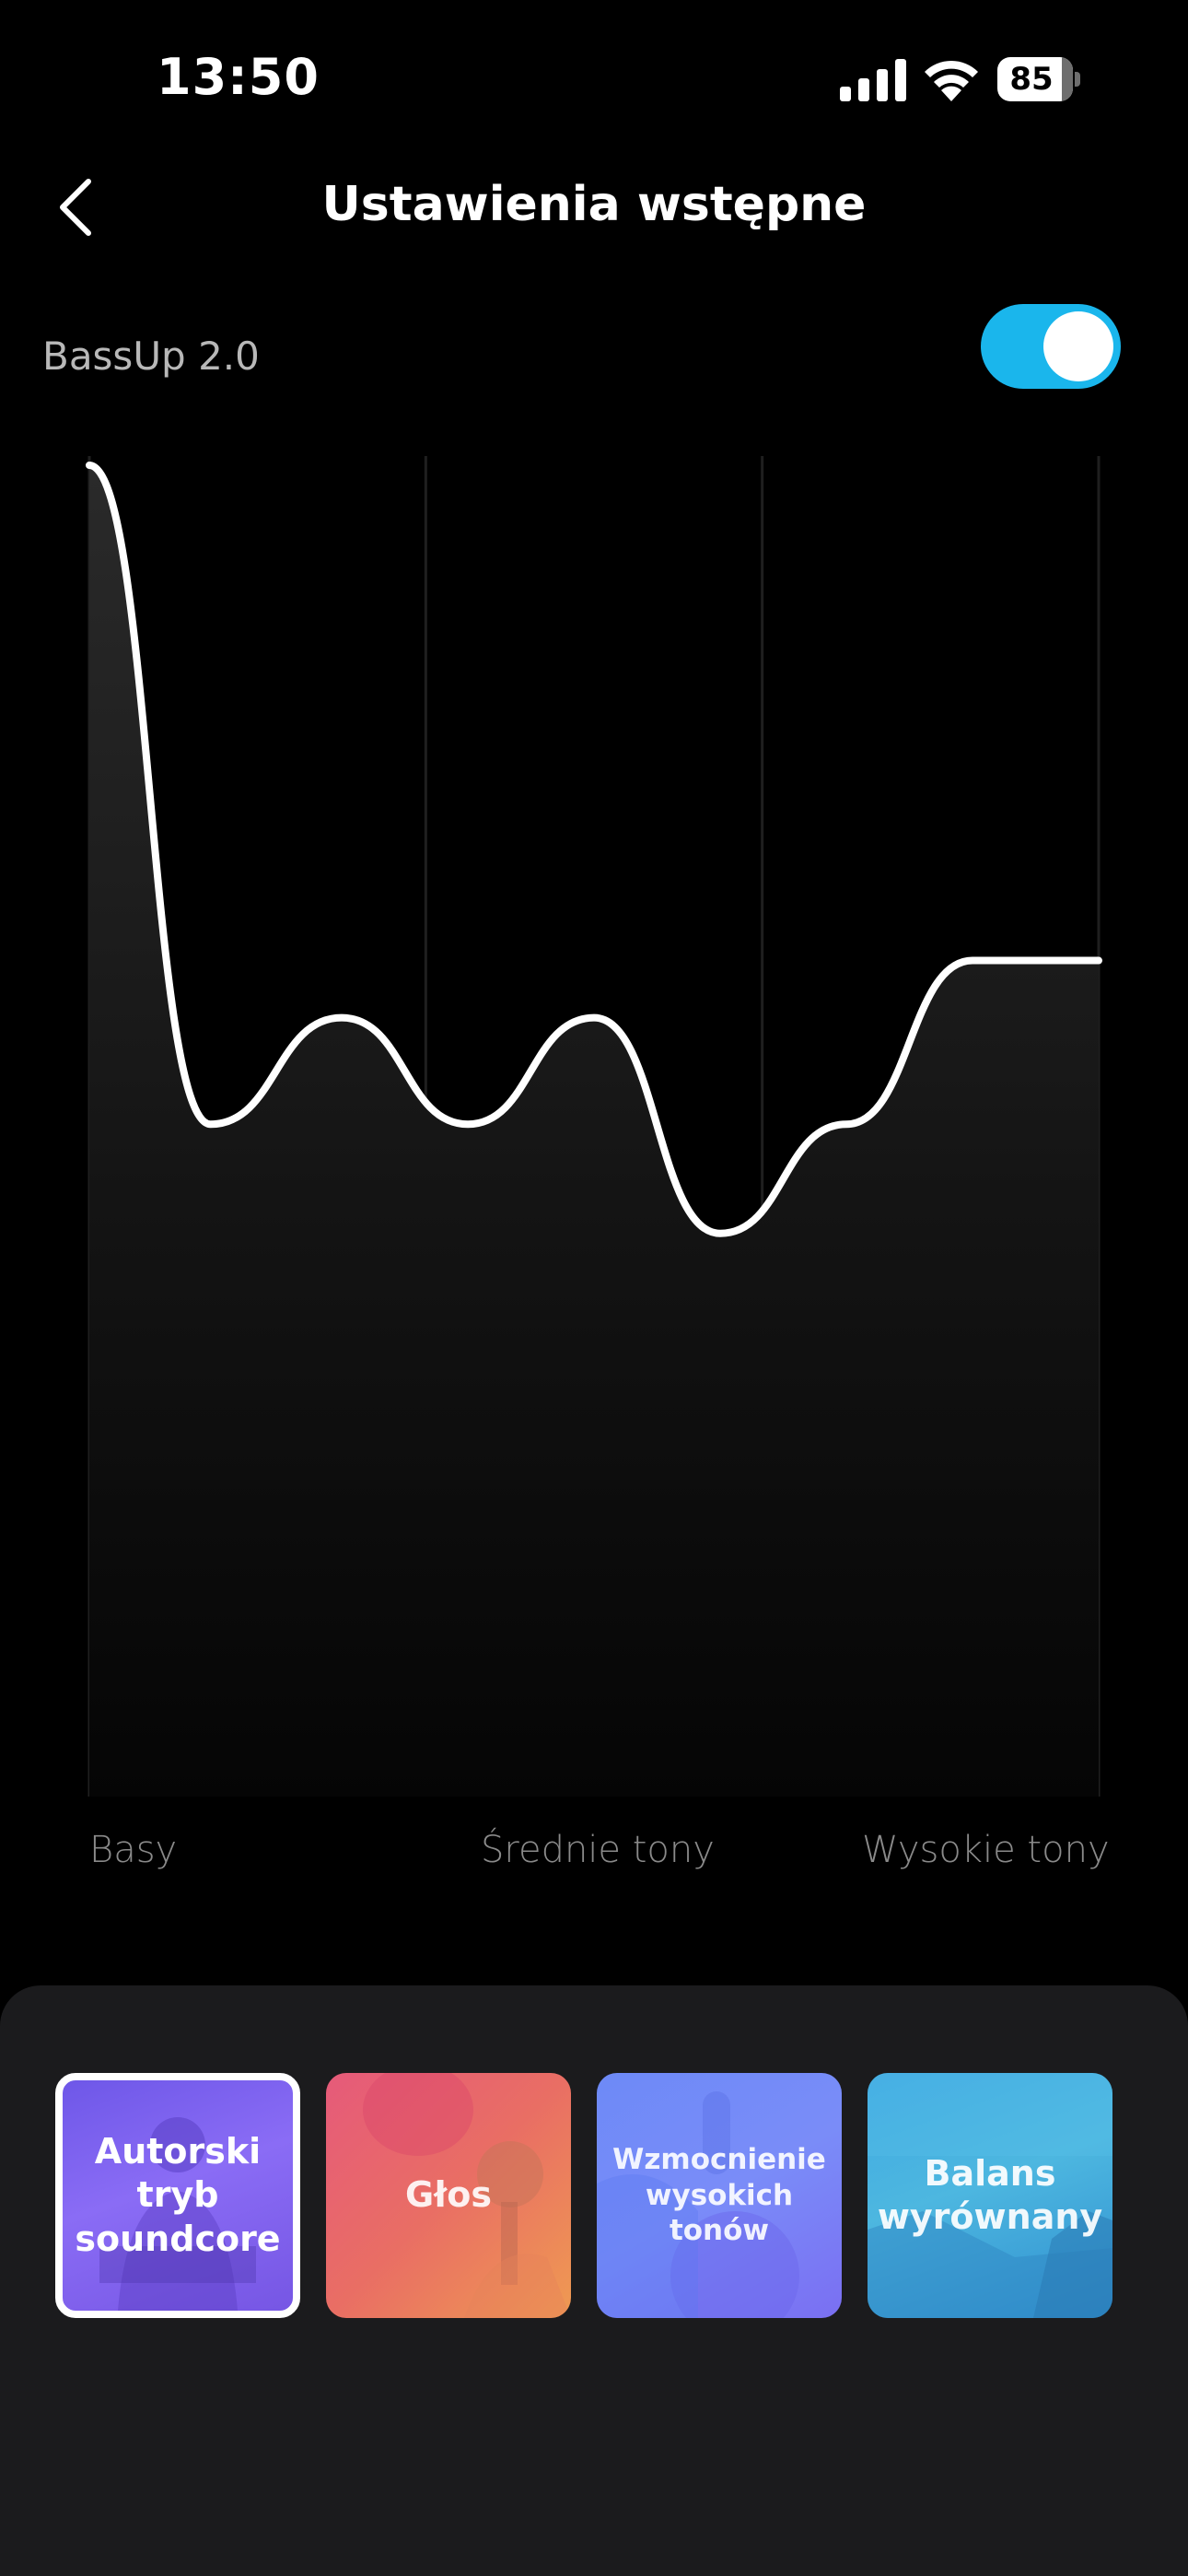 Image resolution: width=1188 pixels, height=2576 pixels. Describe the element at coordinates (239, 77) in the screenshot. I see `status-time: 13:50` at that location.